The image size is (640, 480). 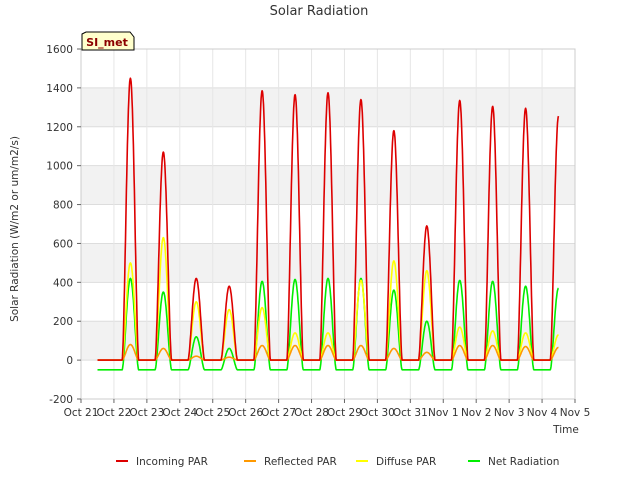 I want to click on y-tick-label: 1200, so click(x=59, y=128).